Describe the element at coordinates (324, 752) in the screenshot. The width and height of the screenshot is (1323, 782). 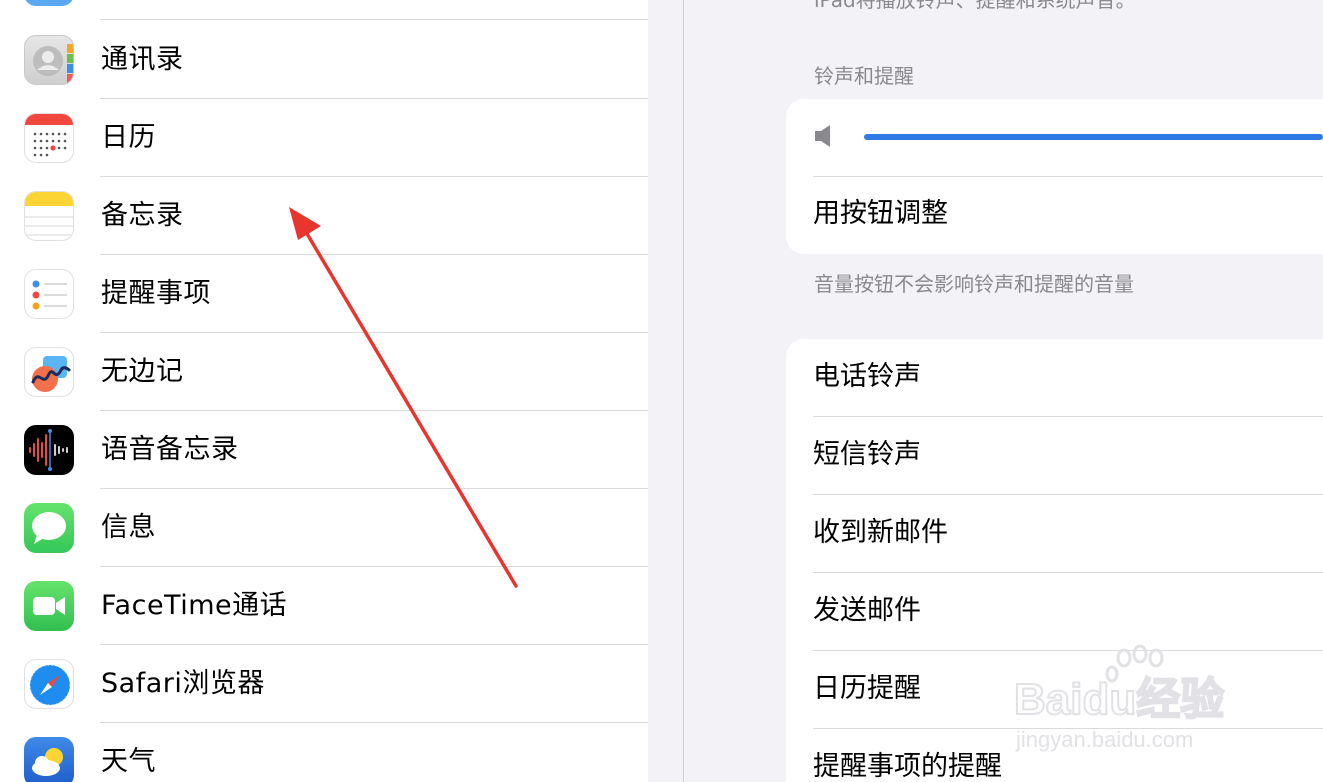
I see `sidebar-item-weather: 天气` at that location.